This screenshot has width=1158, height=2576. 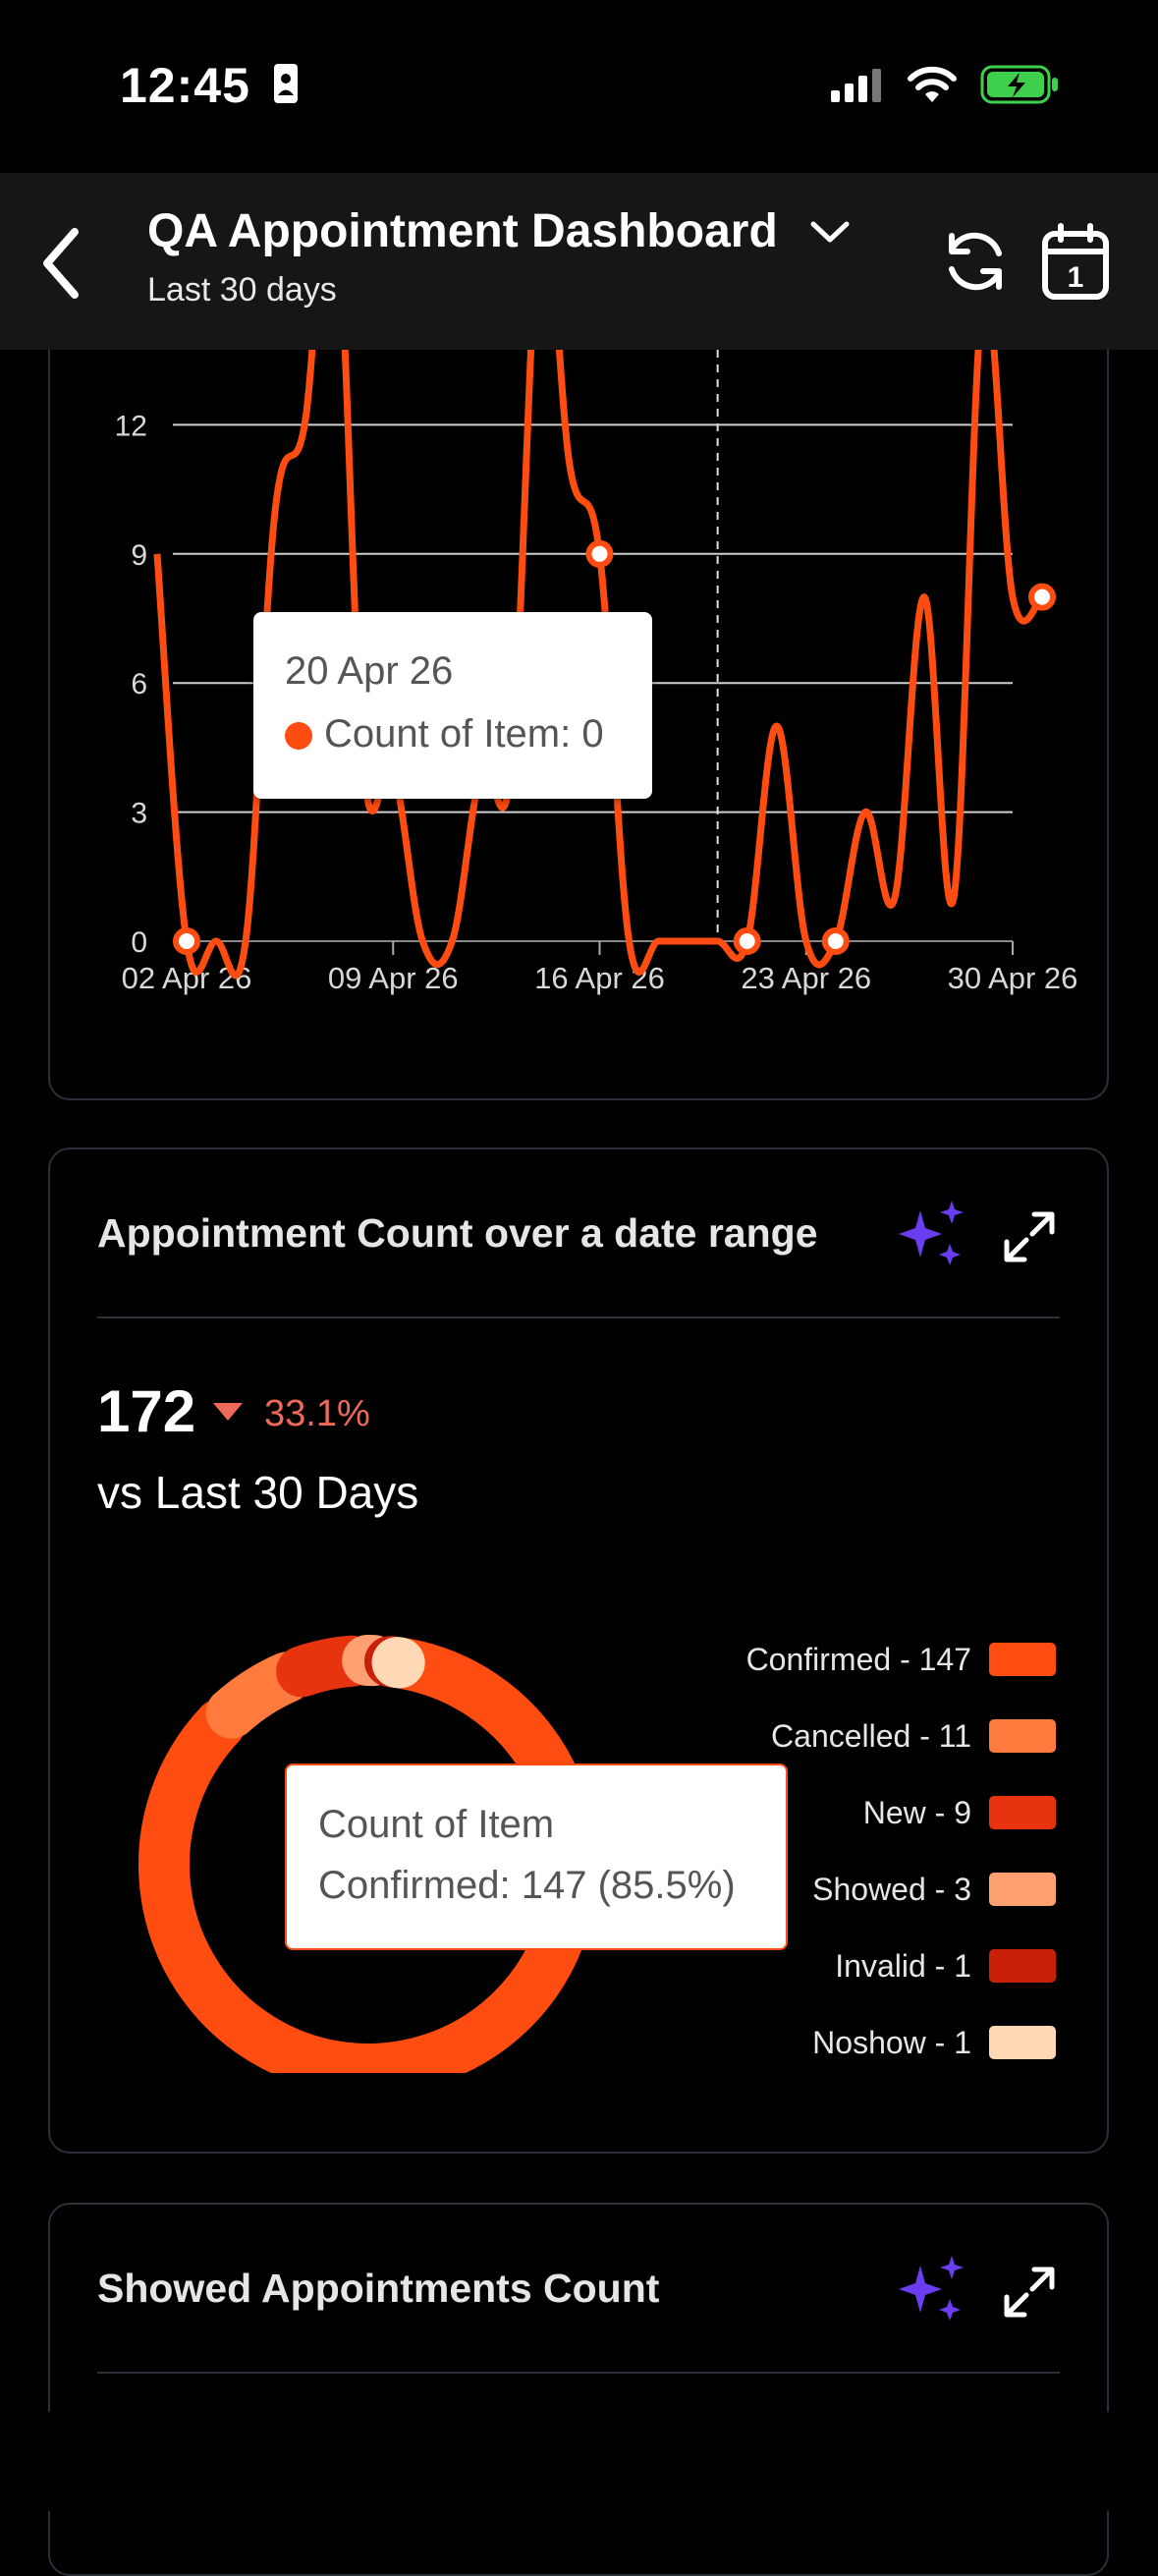 What do you see at coordinates (932, 84) in the screenshot?
I see `wifi-icon` at bounding box center [932, 84].